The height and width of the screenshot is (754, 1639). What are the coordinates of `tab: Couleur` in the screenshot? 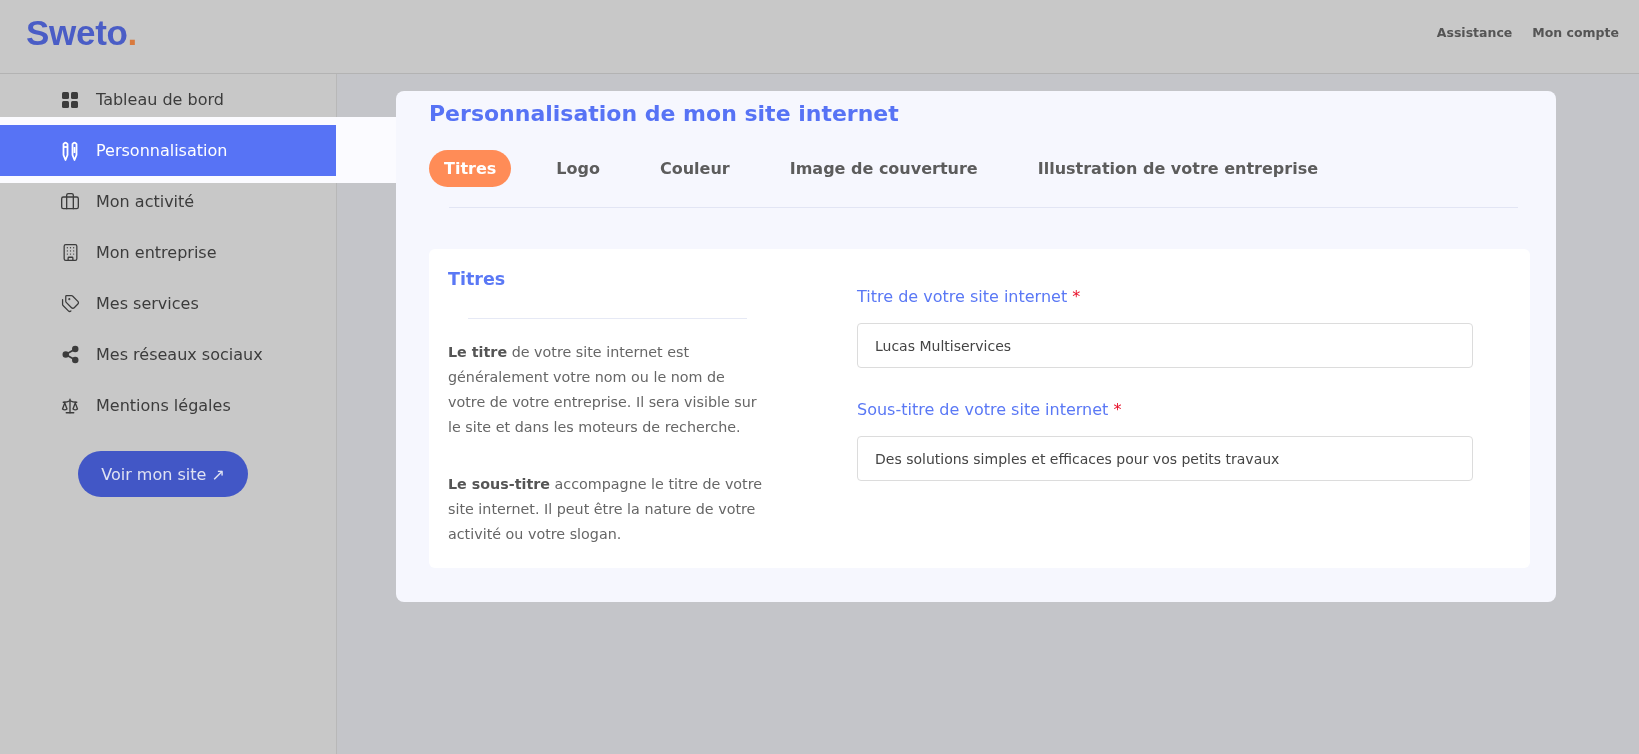 It's located at (694, 168).